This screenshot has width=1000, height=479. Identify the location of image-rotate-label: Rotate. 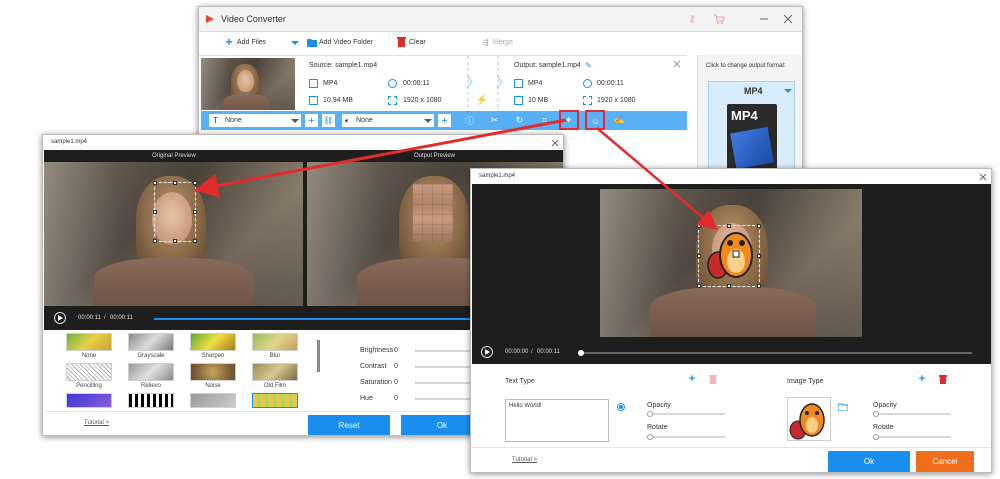
(883, 427).